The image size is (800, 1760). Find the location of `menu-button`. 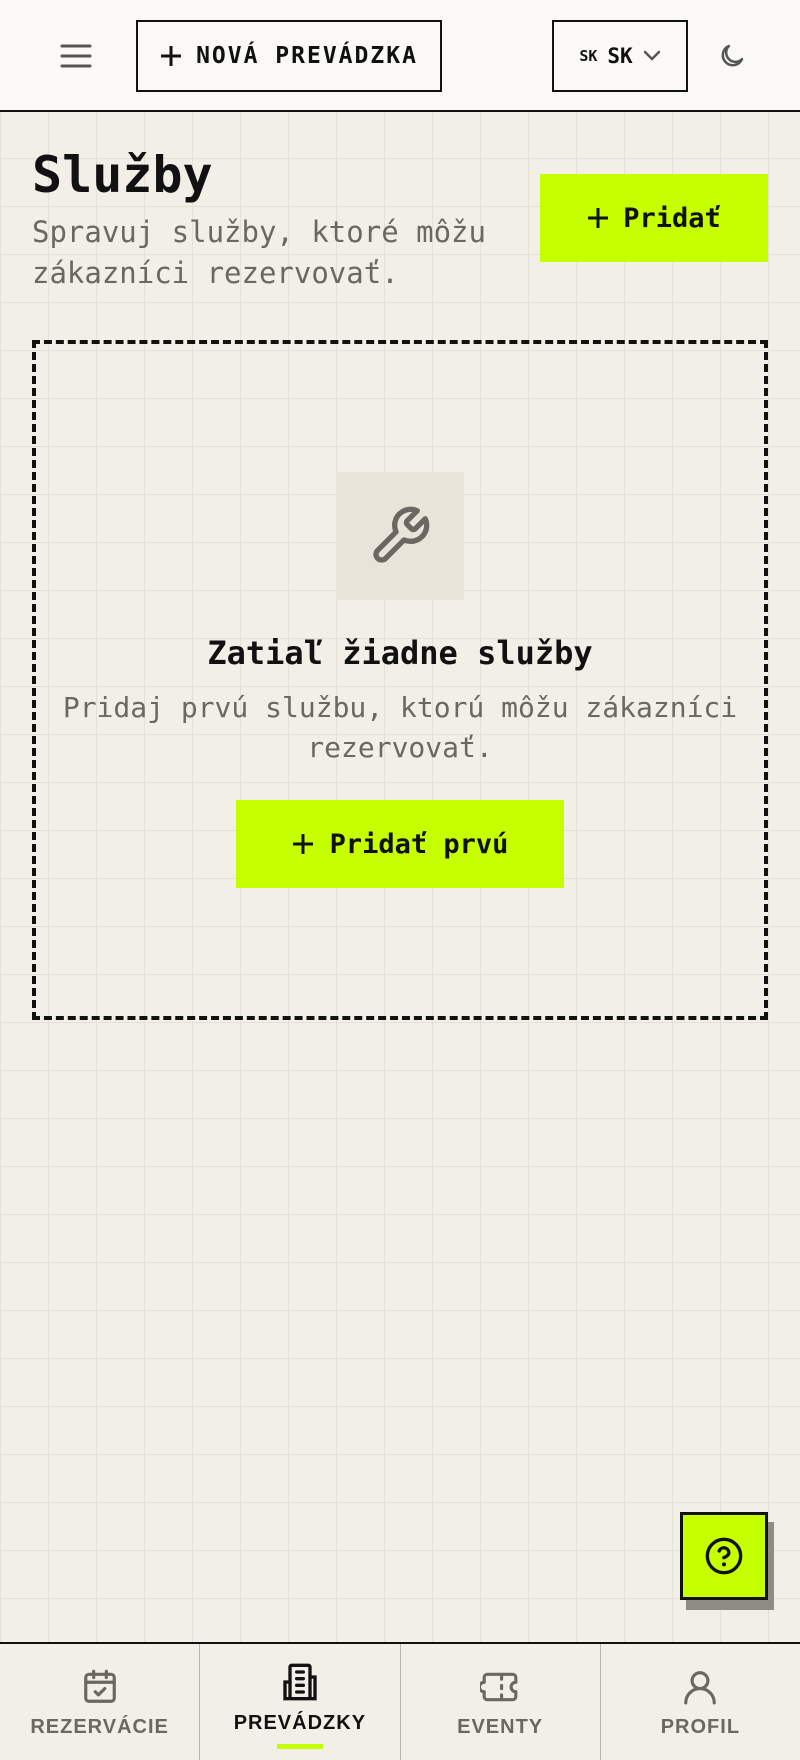

menu-button is located at coordinates (76, 56).